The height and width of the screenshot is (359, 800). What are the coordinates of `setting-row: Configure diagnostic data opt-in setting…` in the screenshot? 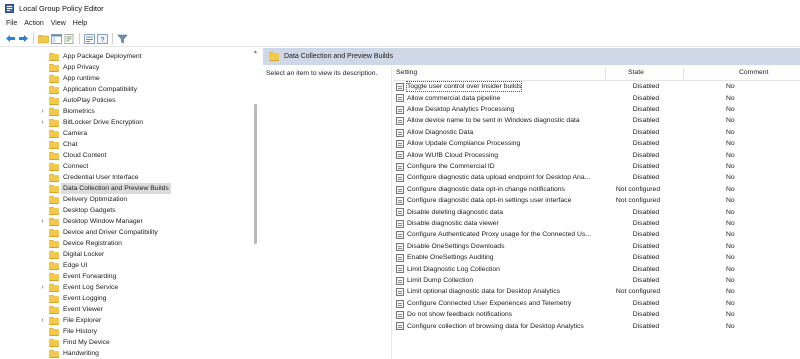 It's located at (593, 200).